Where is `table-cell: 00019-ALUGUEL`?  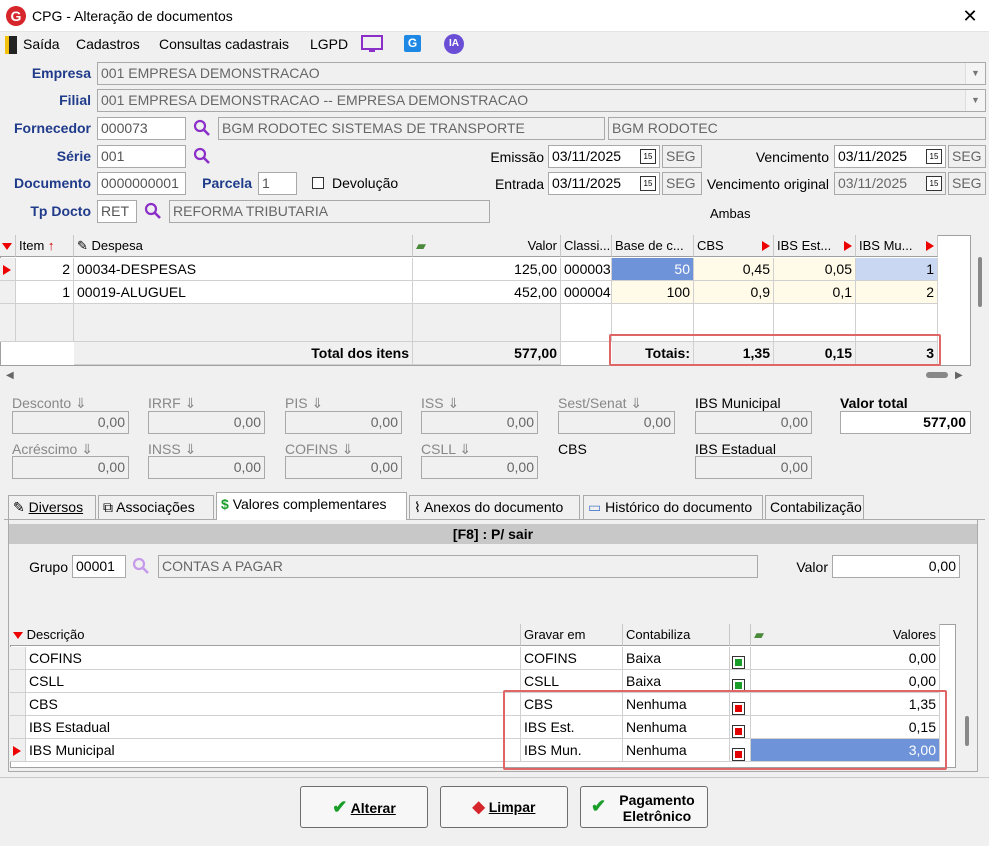 table-cell: 00019-ALUGUEL is located at coordinates (243, 292).